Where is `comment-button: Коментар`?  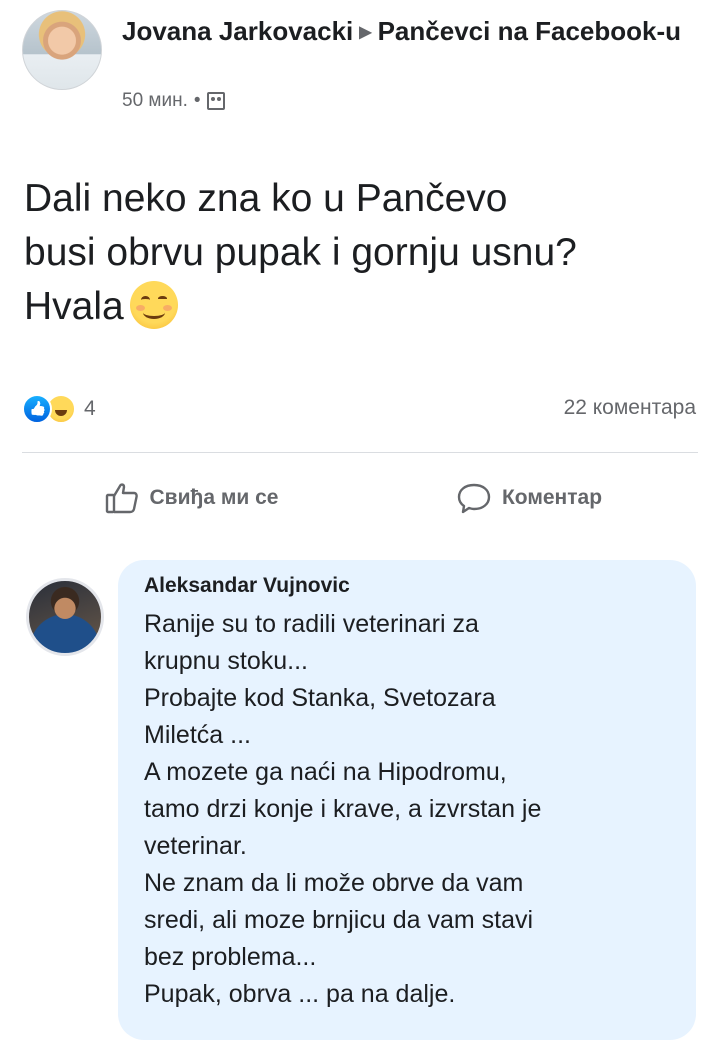 comment-button: Коментар is located at coordinates (529, 498).